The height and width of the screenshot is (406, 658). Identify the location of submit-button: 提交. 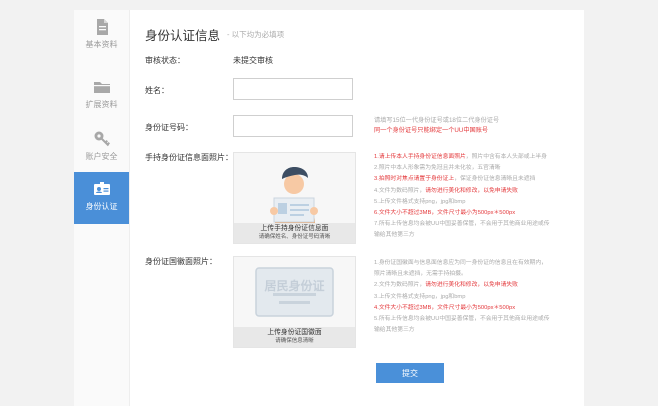
(410, 373).